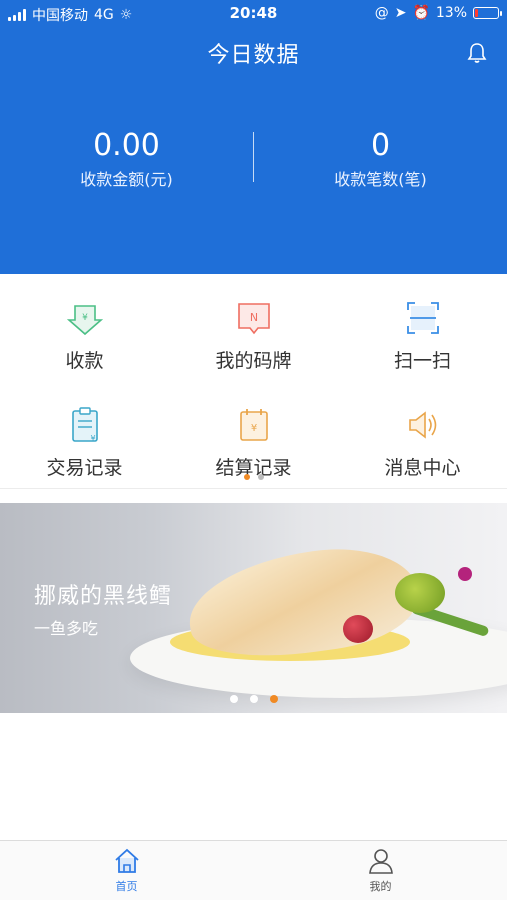 Image resolution: width=507 pixels, height=900 pixels. Describe the element at coordinates (420, 593) in the screenshot. I see `banner-greens` at that location.